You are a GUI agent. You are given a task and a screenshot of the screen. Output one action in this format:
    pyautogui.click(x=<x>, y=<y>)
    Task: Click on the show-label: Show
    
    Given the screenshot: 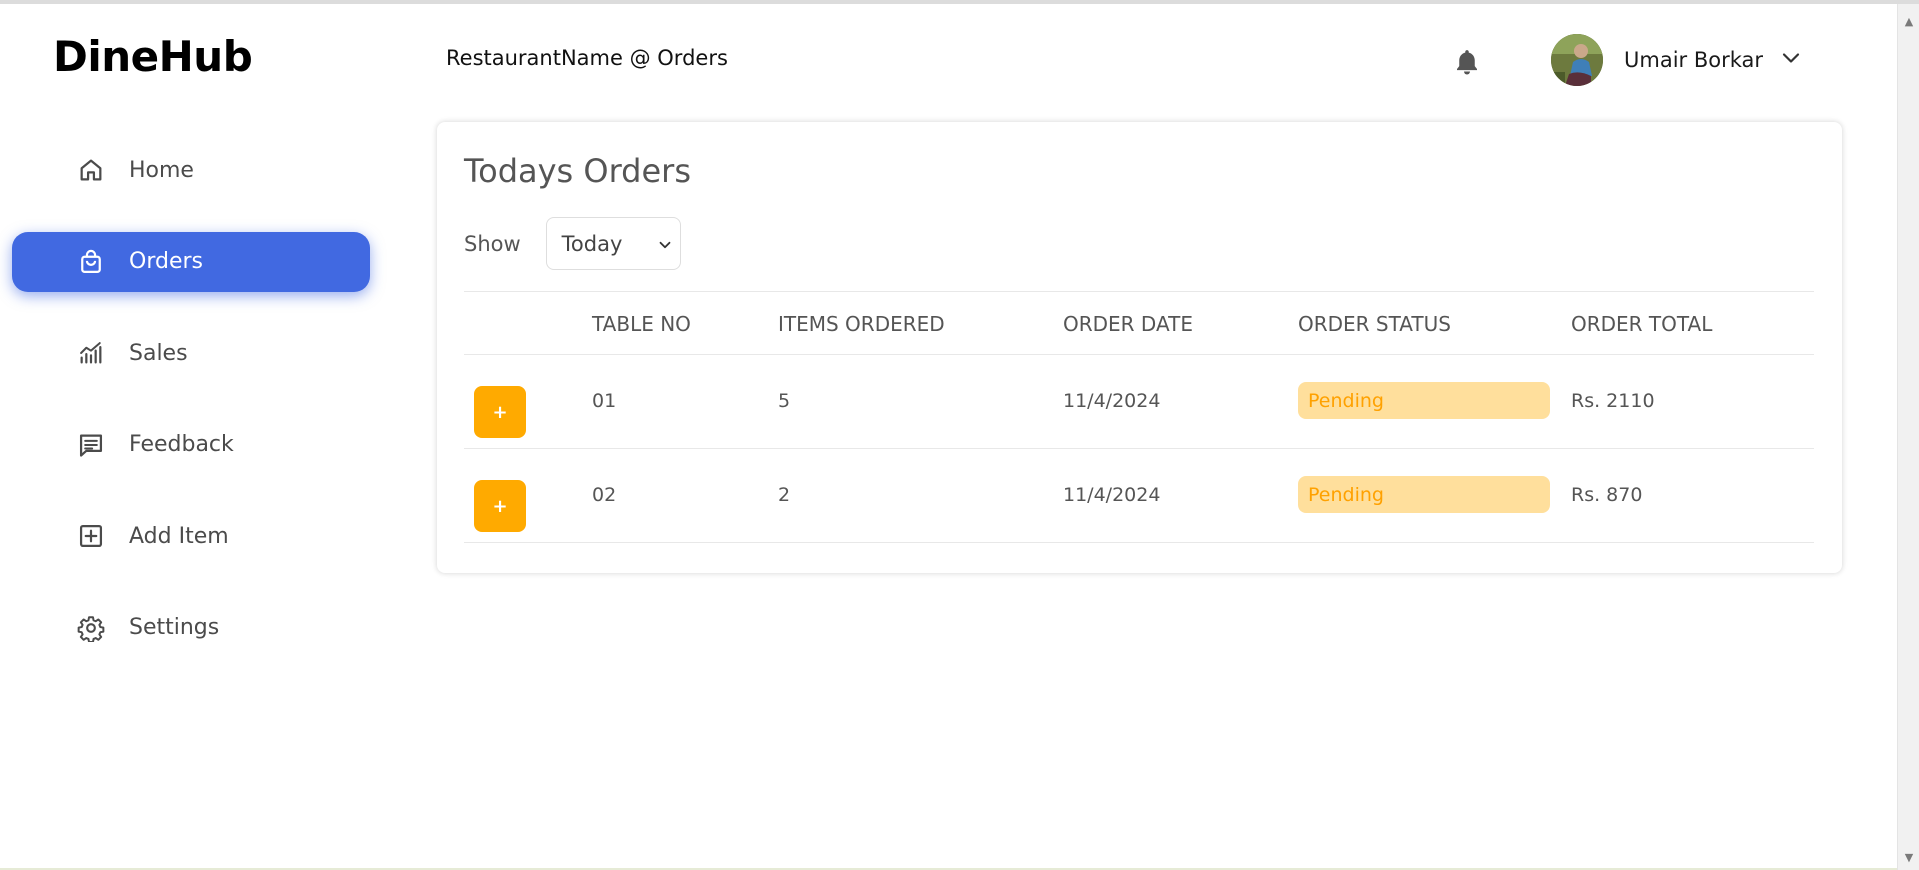 What is the action you would take?
    pyautogui.click(x=492, y=243)
    